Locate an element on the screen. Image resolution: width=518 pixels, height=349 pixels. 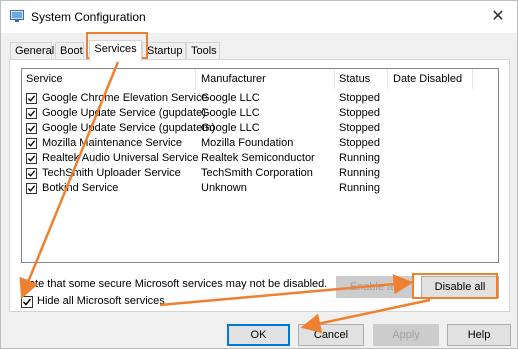
tab-boot: Boot is located at coordinates (69, 50).